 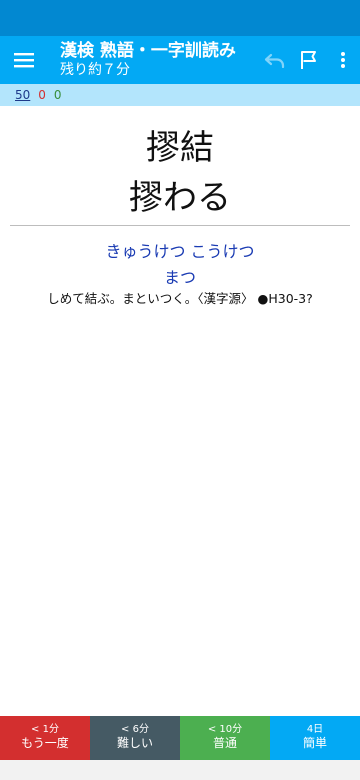 What do you see at coordinates (134, 743) in the screenshot?
I see `hard-label: 難しい` at bounding box center [134, 743].